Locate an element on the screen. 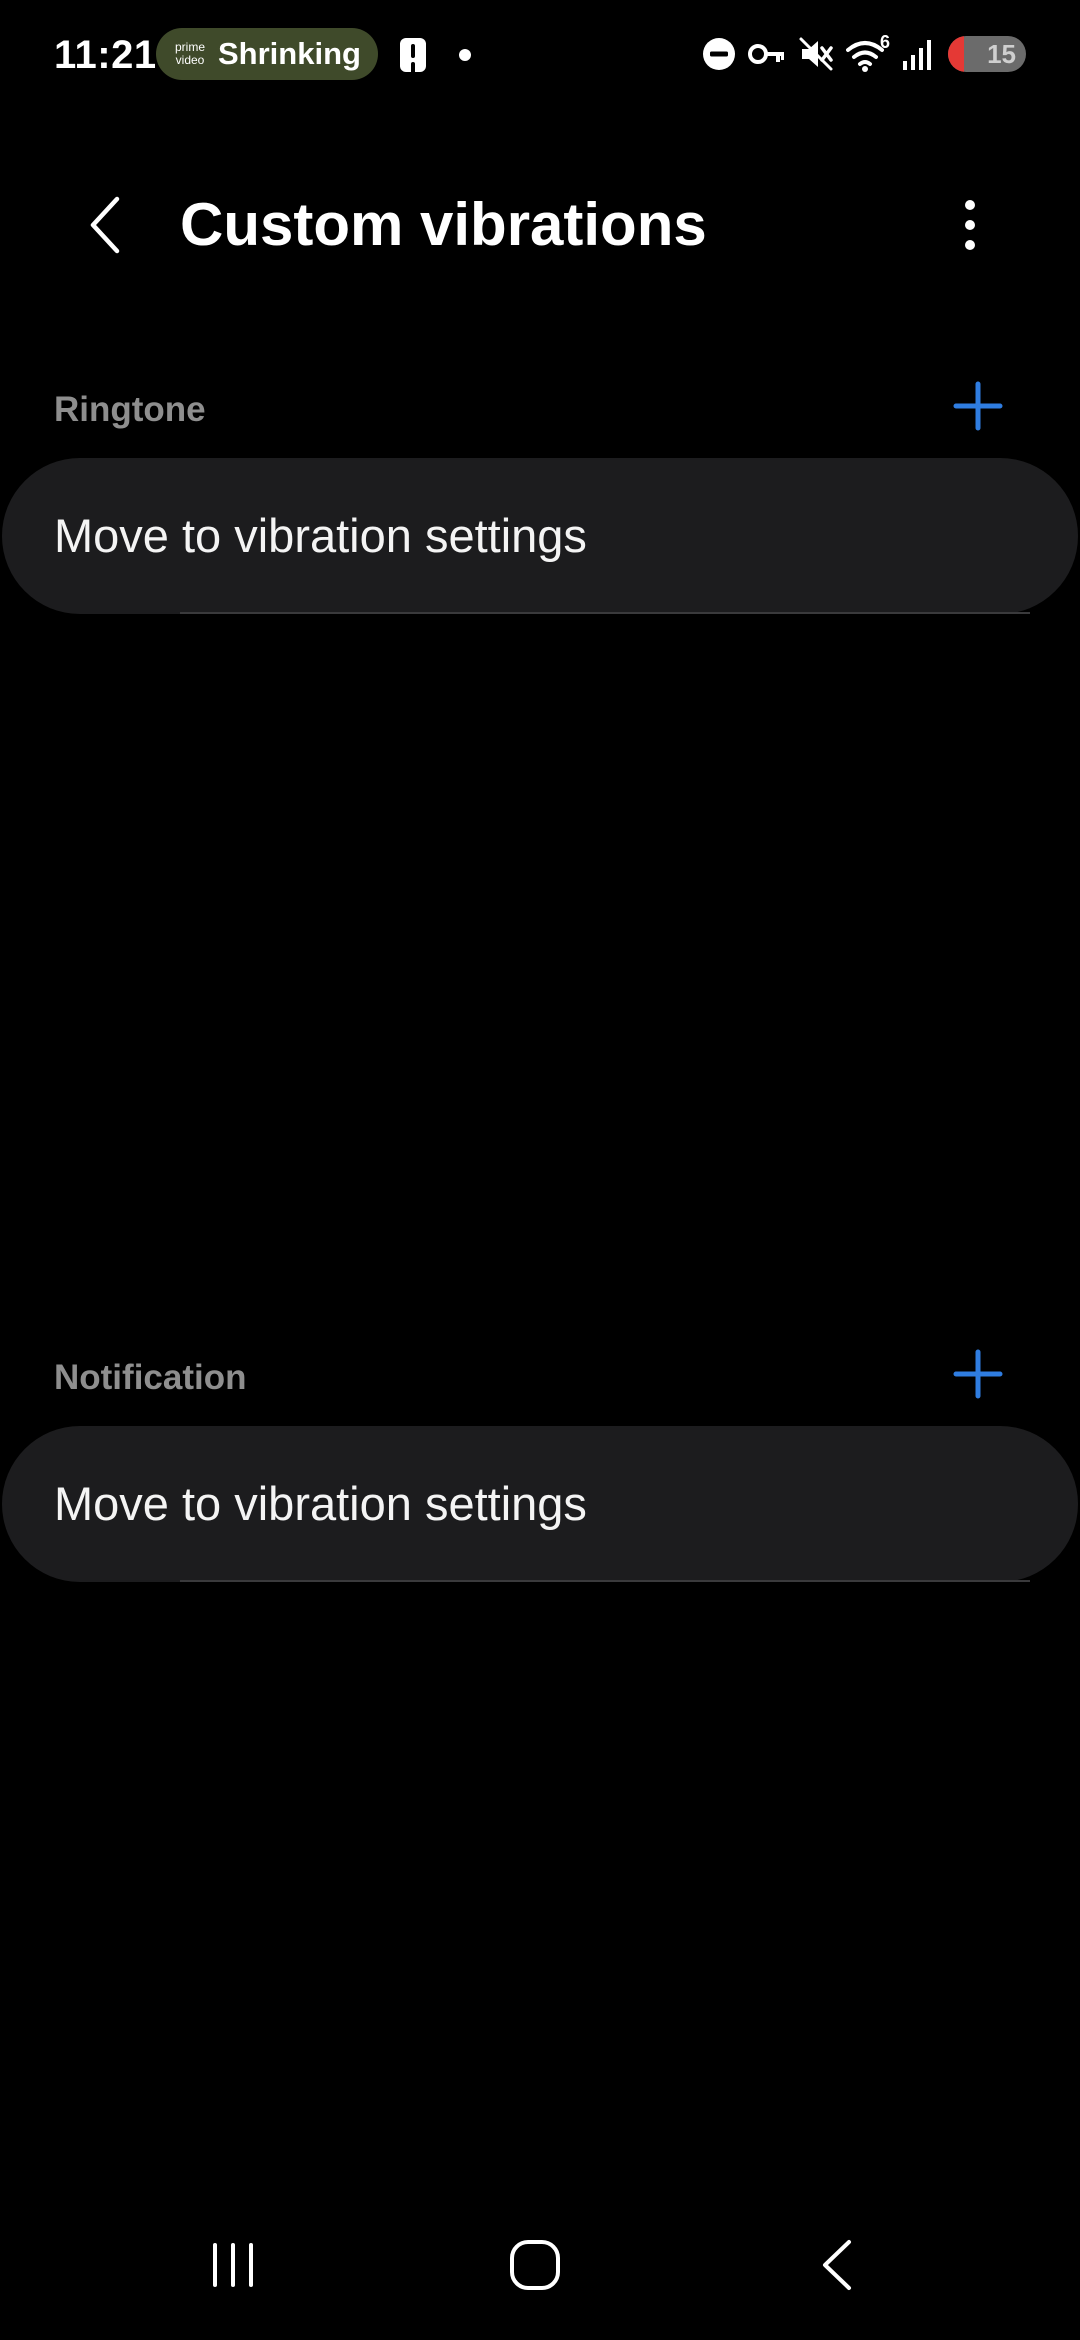  battery-fill is located at coordinates (956, 54).